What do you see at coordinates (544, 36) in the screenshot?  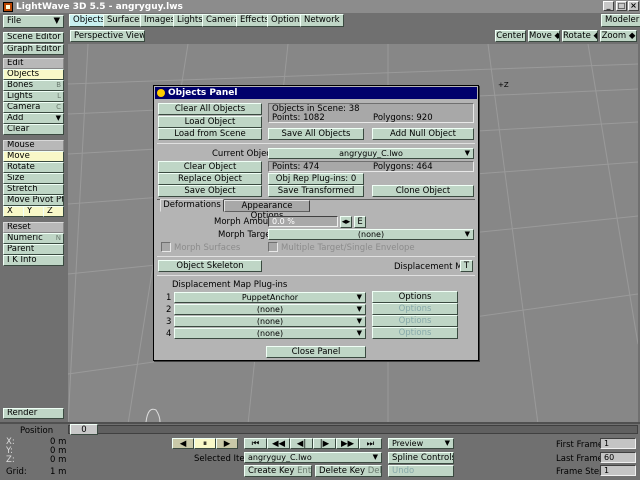 I see `viewport-move-button: Move ◆` at bounding box center [544, 36].